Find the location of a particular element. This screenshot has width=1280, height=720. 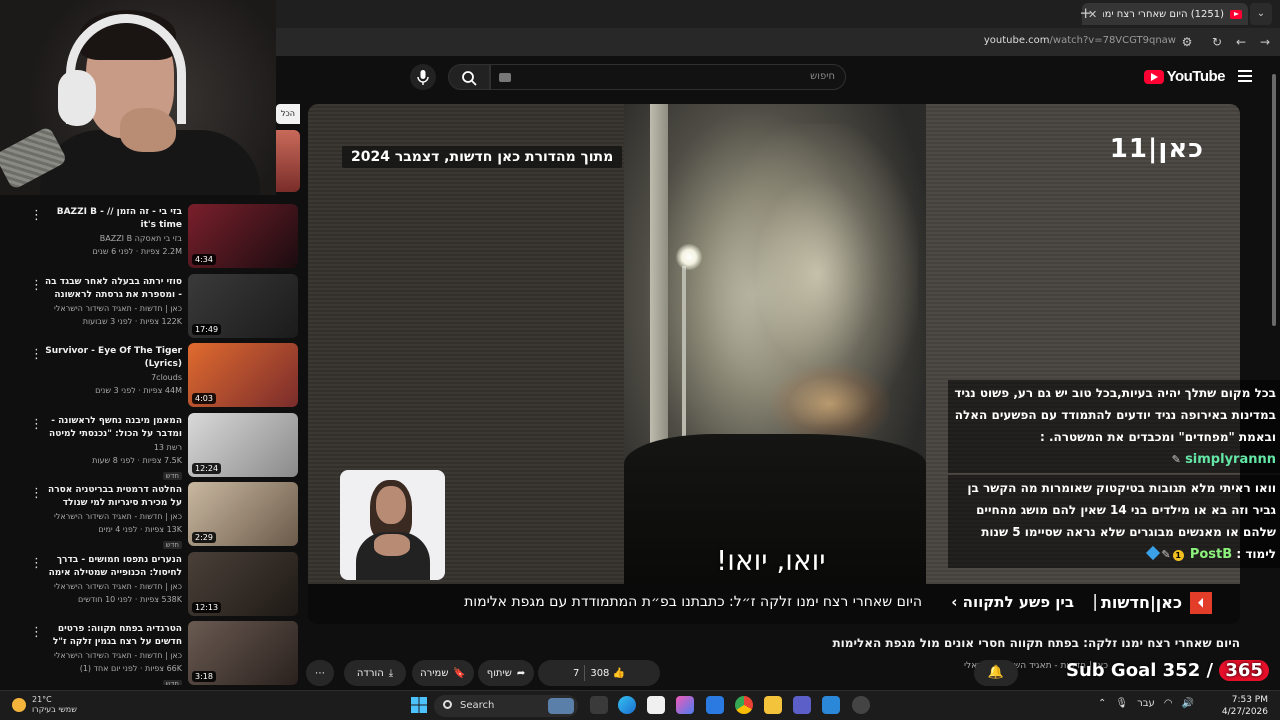

tray-mic-icon: 🎙 is located at coordinates (1121, 703).